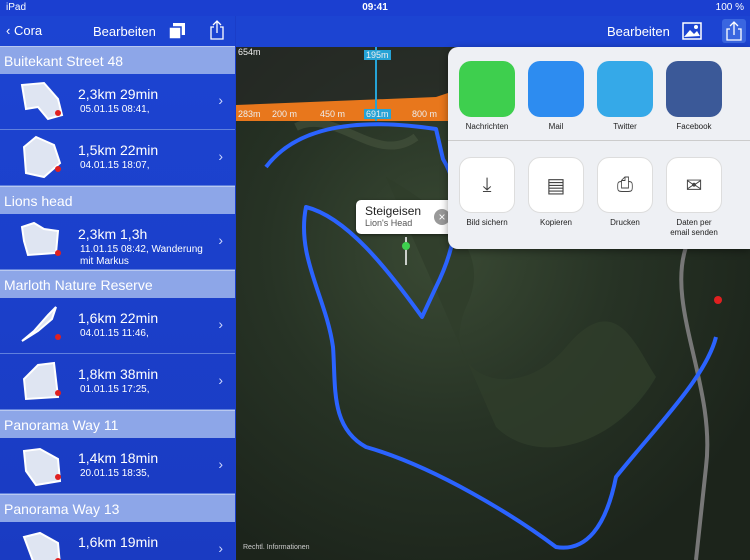 Image resolution: width=750 pixels, height=560 pixels. Describe the element at coordinates (556, 126) in the screenshot. I see `share-app-label: Mail` at that location.